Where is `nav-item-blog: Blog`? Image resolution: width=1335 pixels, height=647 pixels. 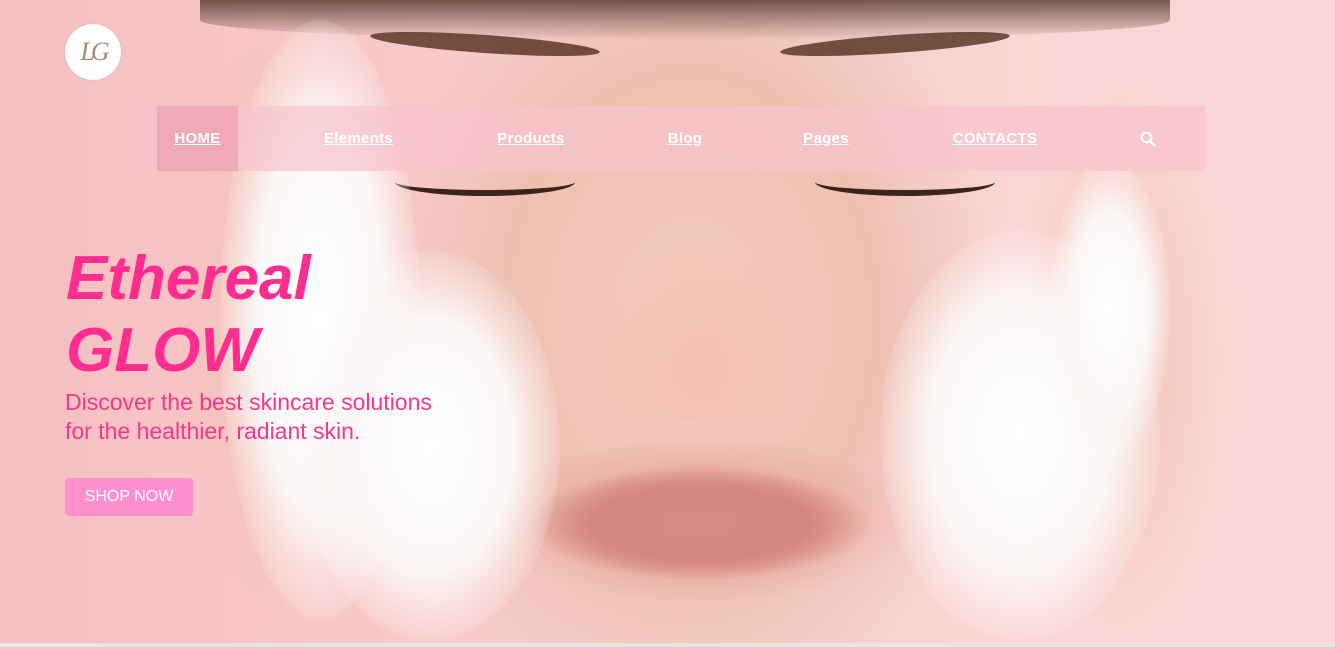 nav-item-blog: Blog is located at coordinates (685, 138).